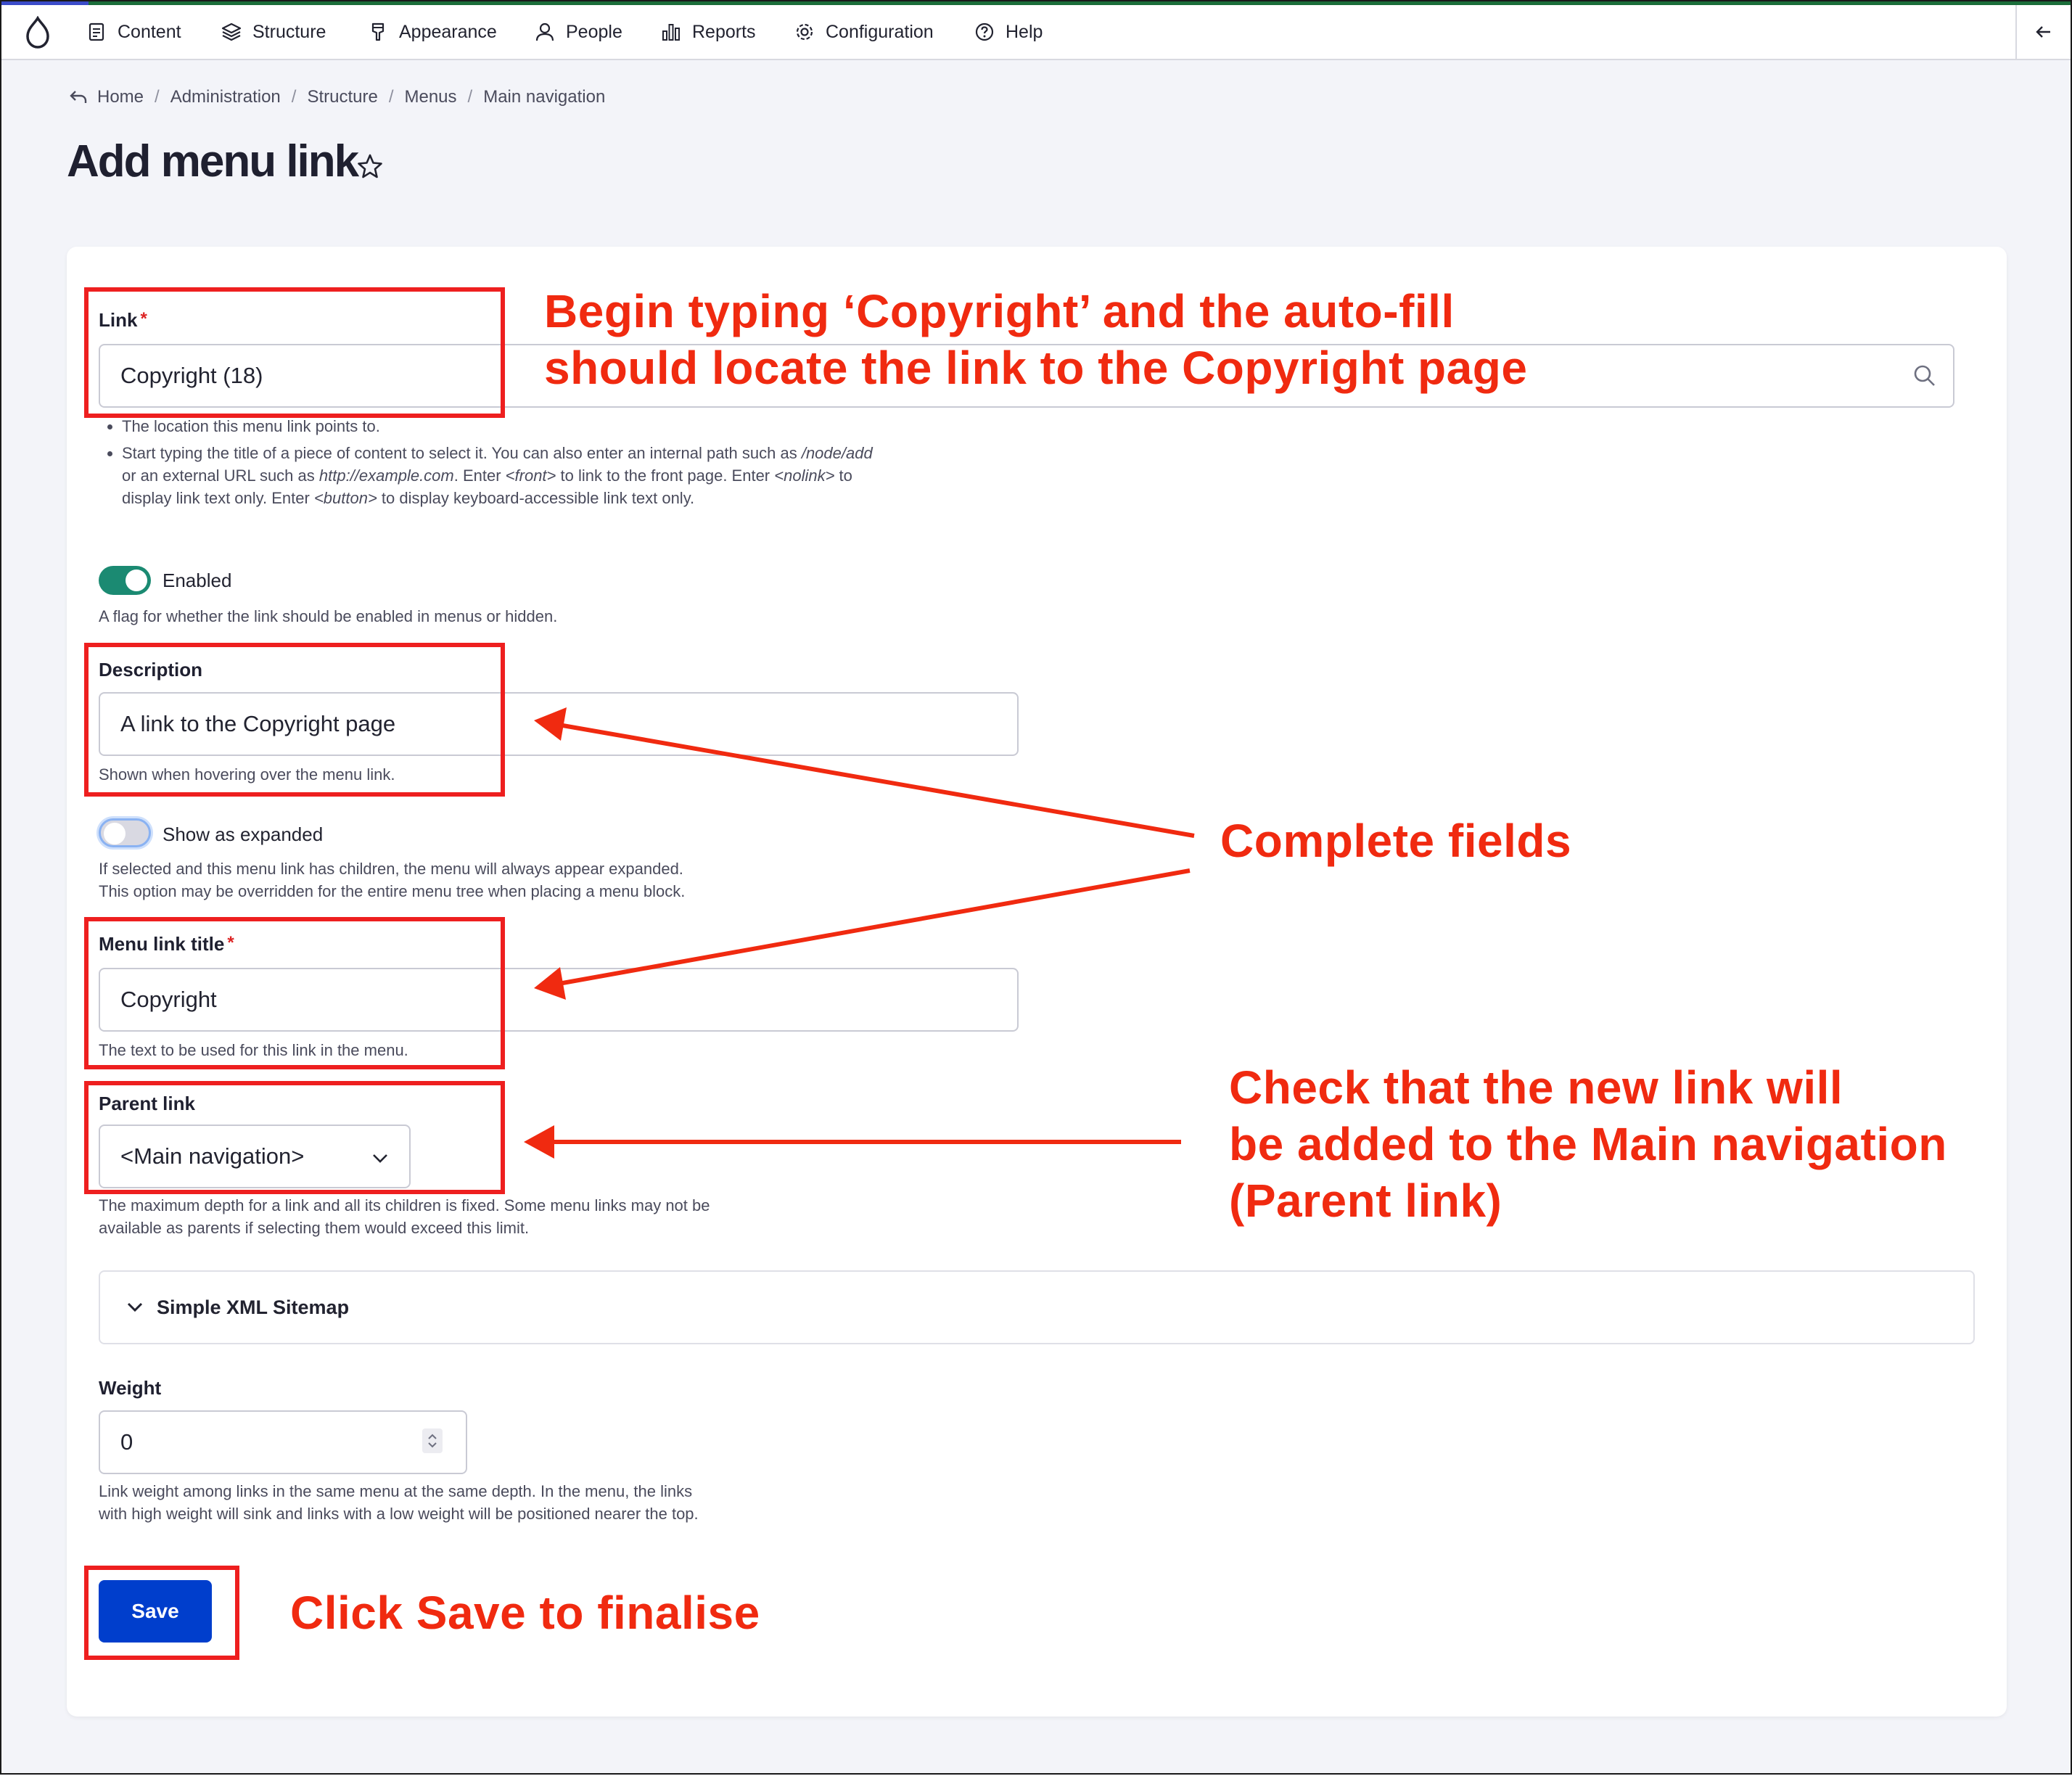 This screenshot has height=1776, width=2072. I want to click on enabled-label: Enabled, so click(197, 580).